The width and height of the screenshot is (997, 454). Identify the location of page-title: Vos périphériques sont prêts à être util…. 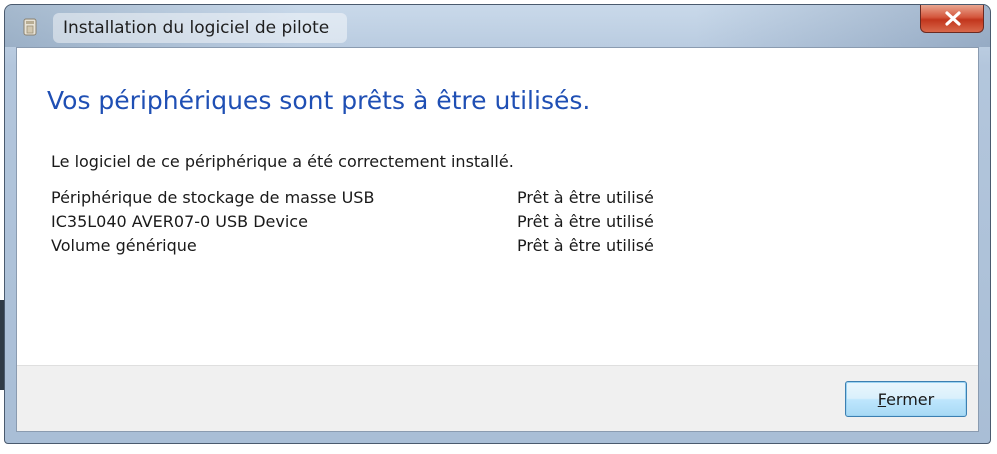
(319, 100).